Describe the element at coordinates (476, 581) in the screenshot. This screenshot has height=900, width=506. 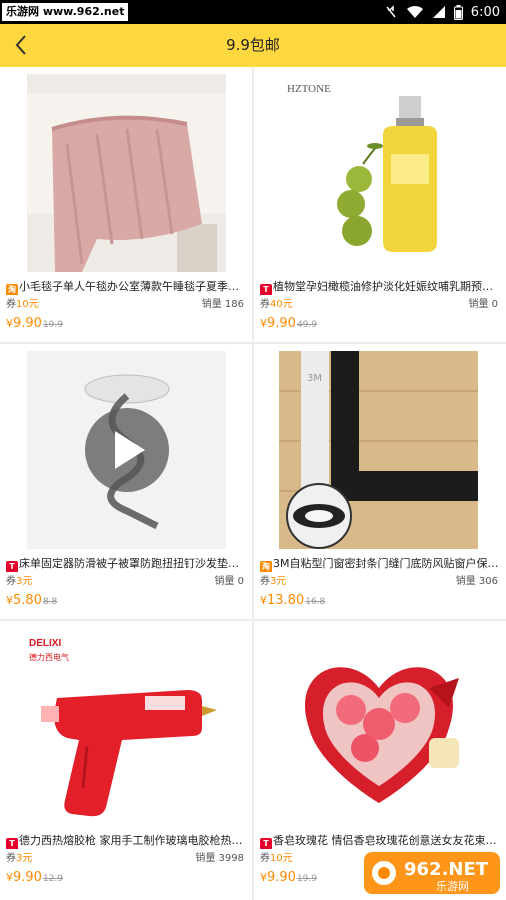
I see `sales-count: 销量 306` at that location.